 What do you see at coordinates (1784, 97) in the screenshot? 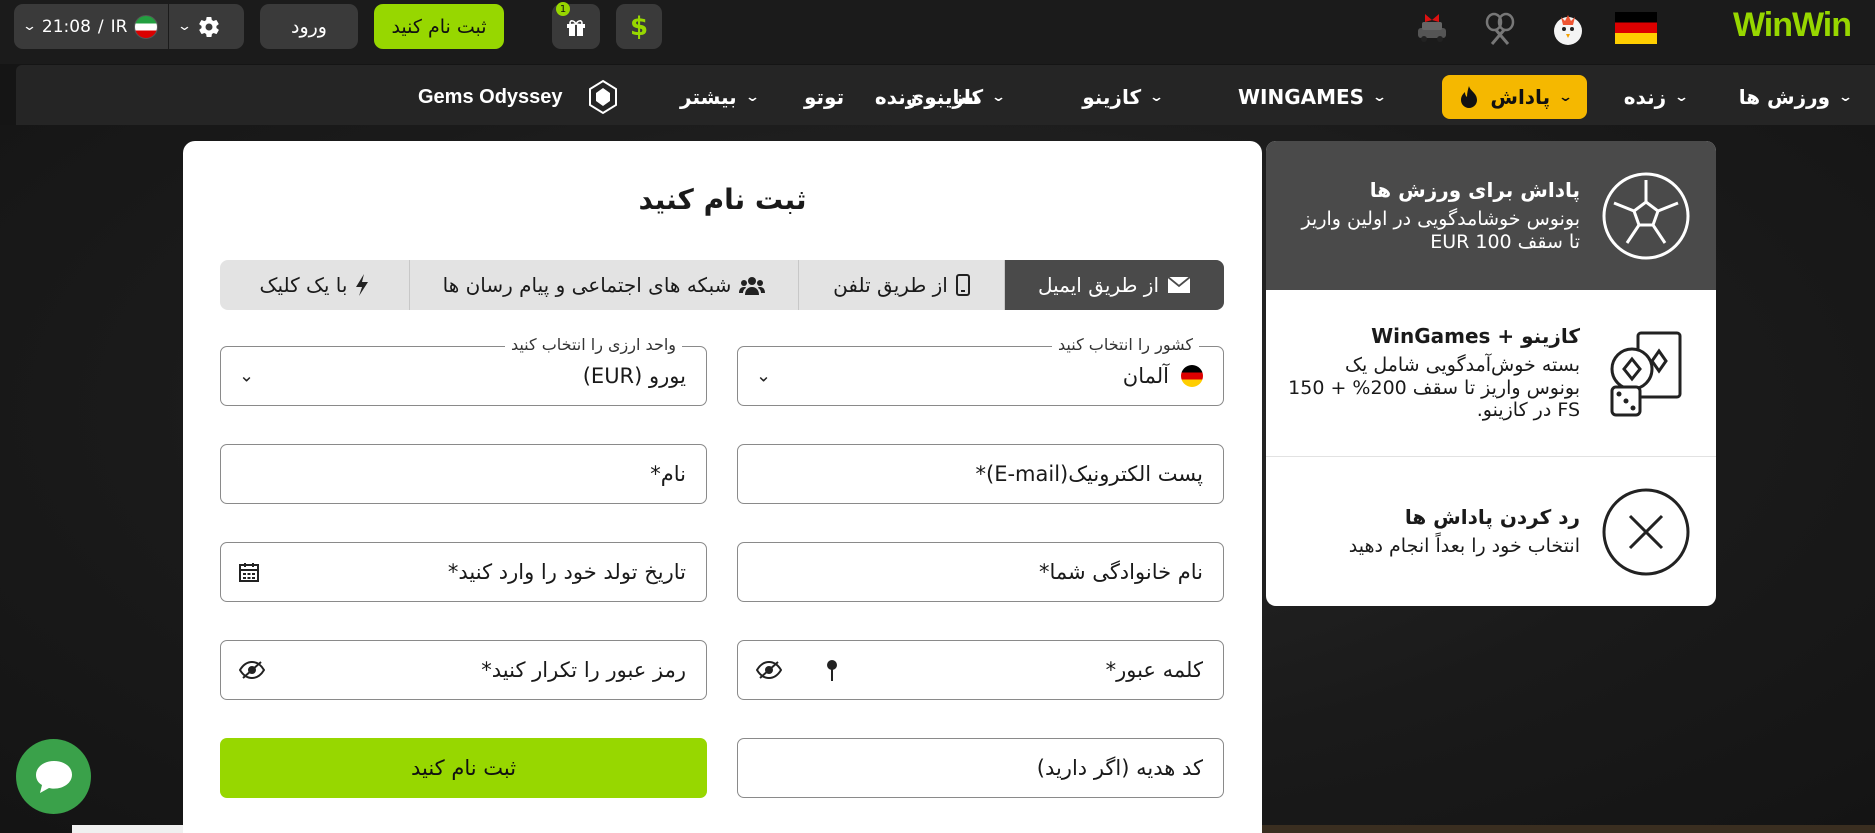
I see `nav-item-label: ورزش ها` at bounding box center [1784, 97].